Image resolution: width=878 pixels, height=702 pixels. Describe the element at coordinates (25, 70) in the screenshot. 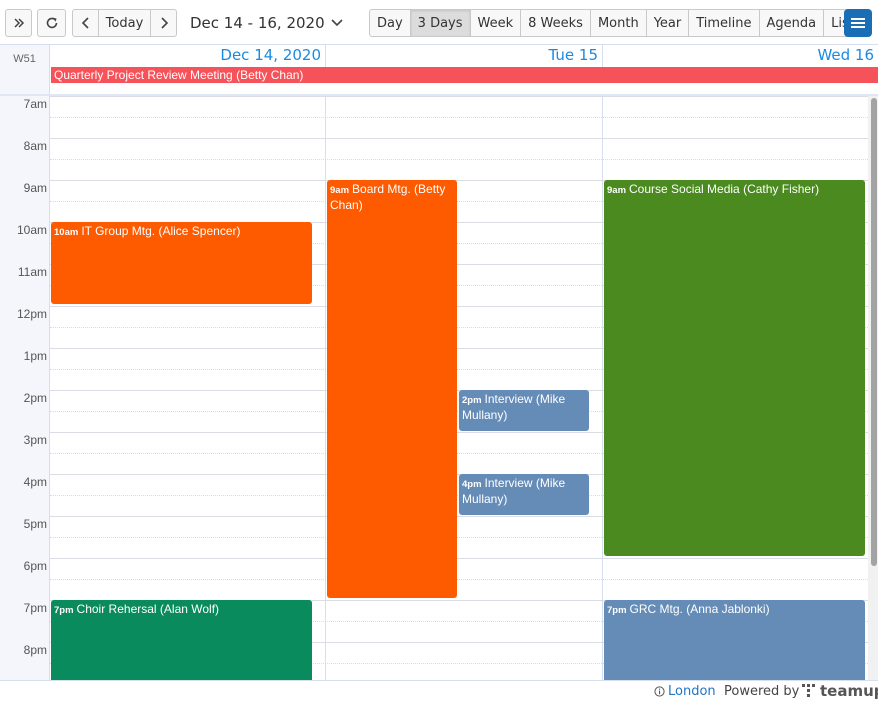

I see `week-number: W51` at that location.